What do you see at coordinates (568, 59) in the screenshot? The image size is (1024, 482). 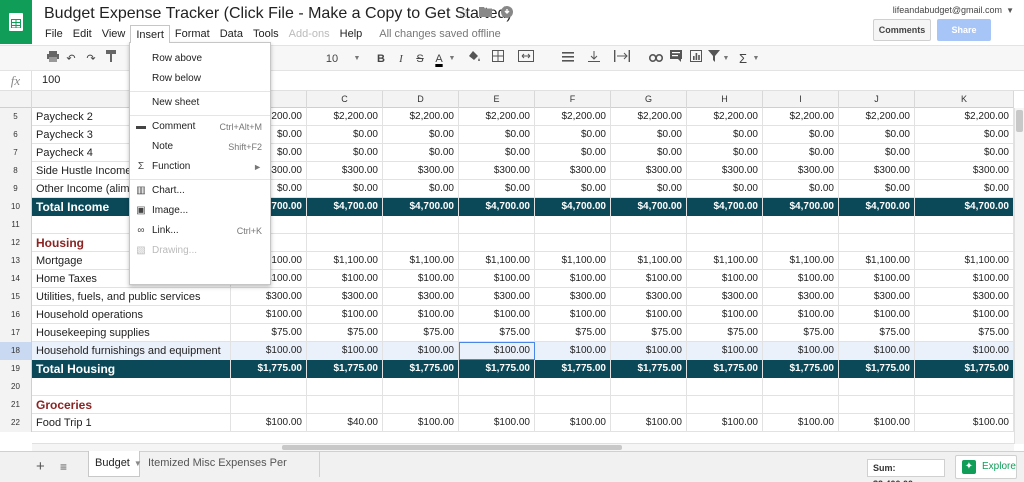 I see `align-icon` at bounding box center [568, 59].